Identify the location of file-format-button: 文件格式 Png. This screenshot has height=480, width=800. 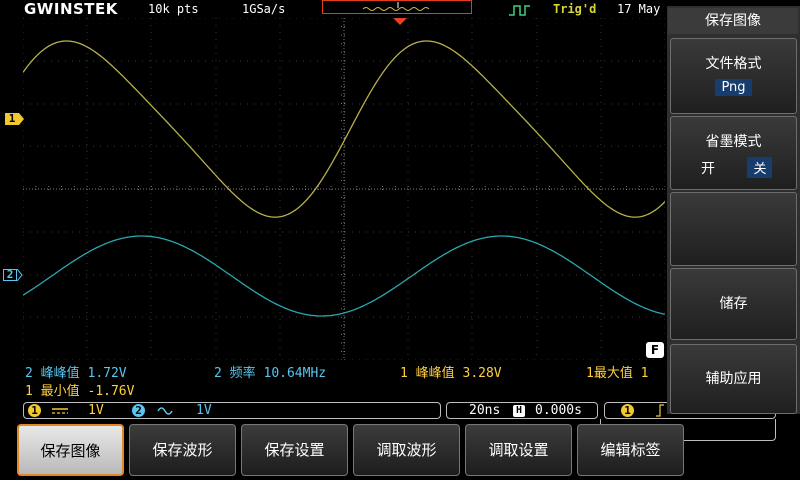
(733, 76).